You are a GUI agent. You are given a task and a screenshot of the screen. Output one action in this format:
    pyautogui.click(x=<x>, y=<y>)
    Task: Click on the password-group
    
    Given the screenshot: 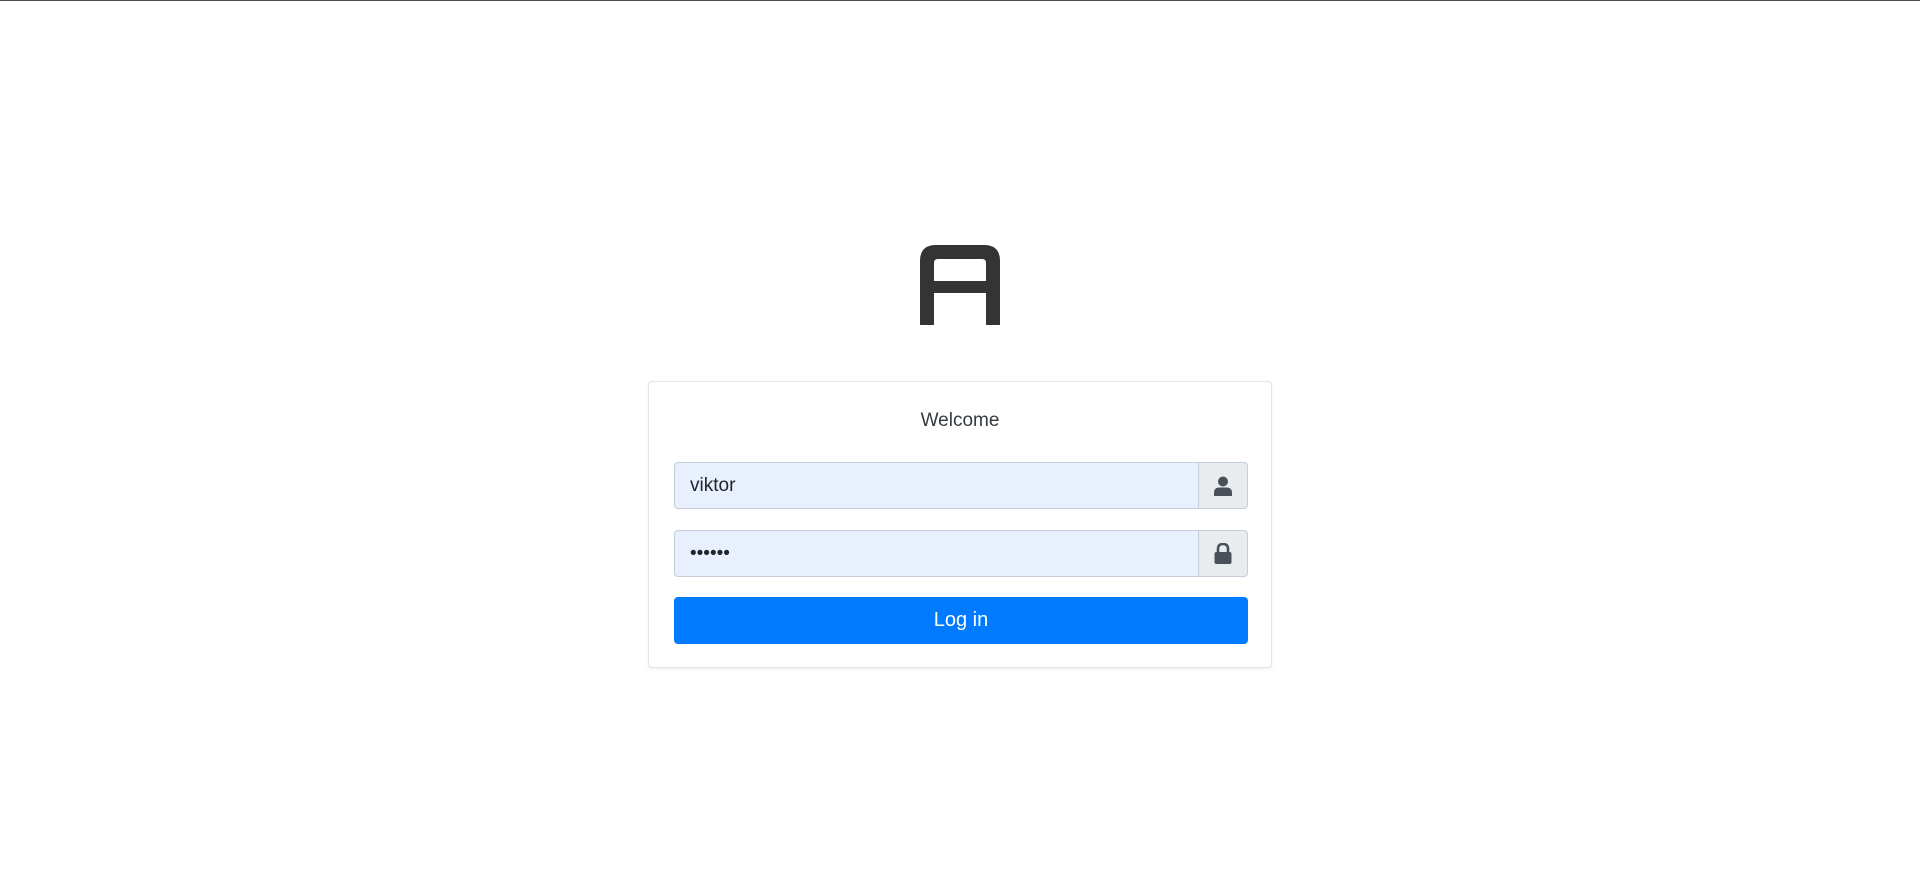 What is the action you would take?
    pyautogui.click(x=961, y=553)
    